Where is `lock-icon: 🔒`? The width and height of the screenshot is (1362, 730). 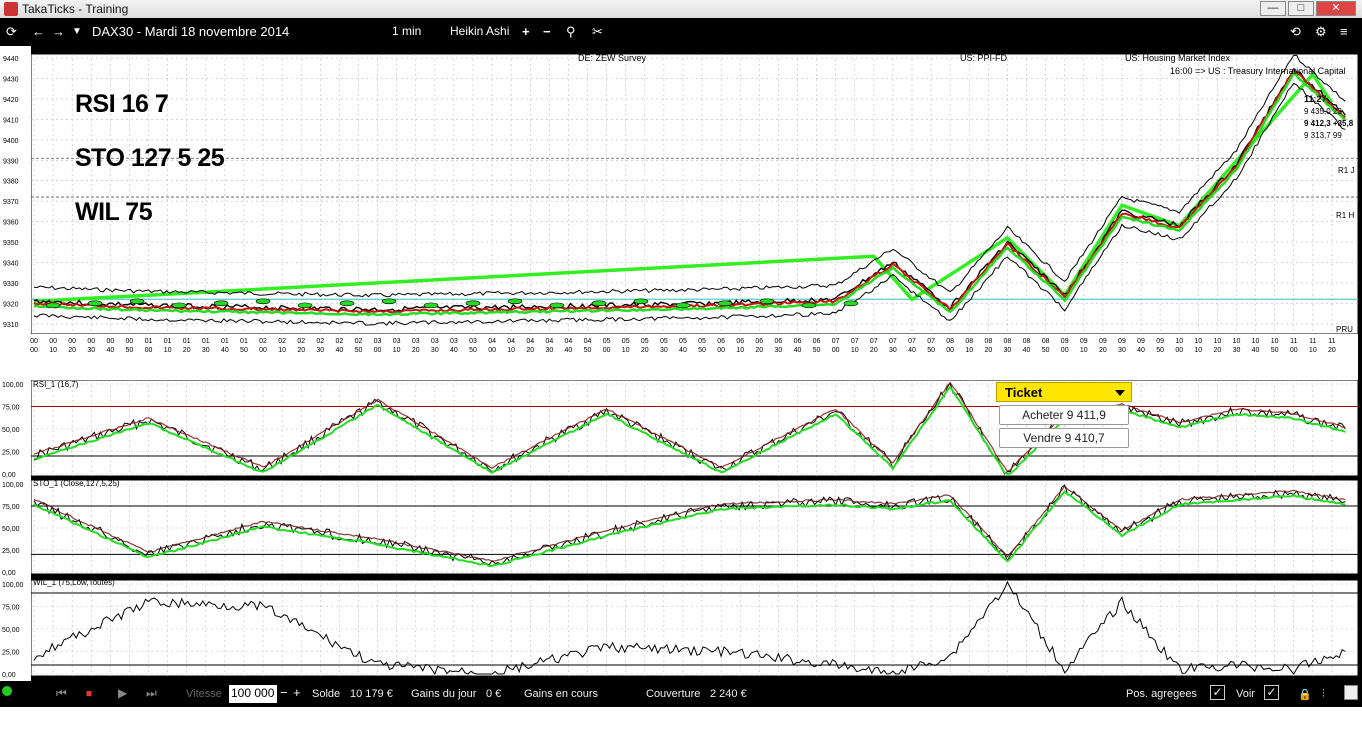 lock-icon: 🔒 is located at coordinates (1305, 694).